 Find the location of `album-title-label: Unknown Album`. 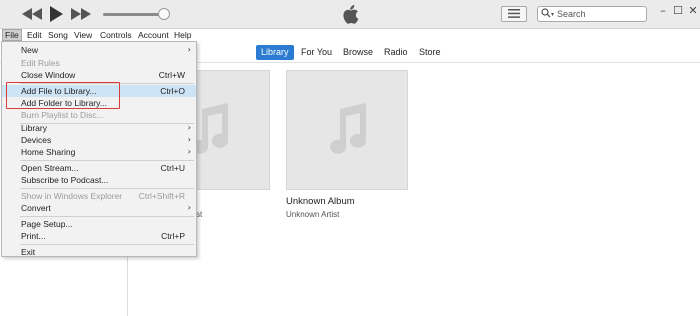

album-title-label: Unknown Album is located at coordinates (320, 201).